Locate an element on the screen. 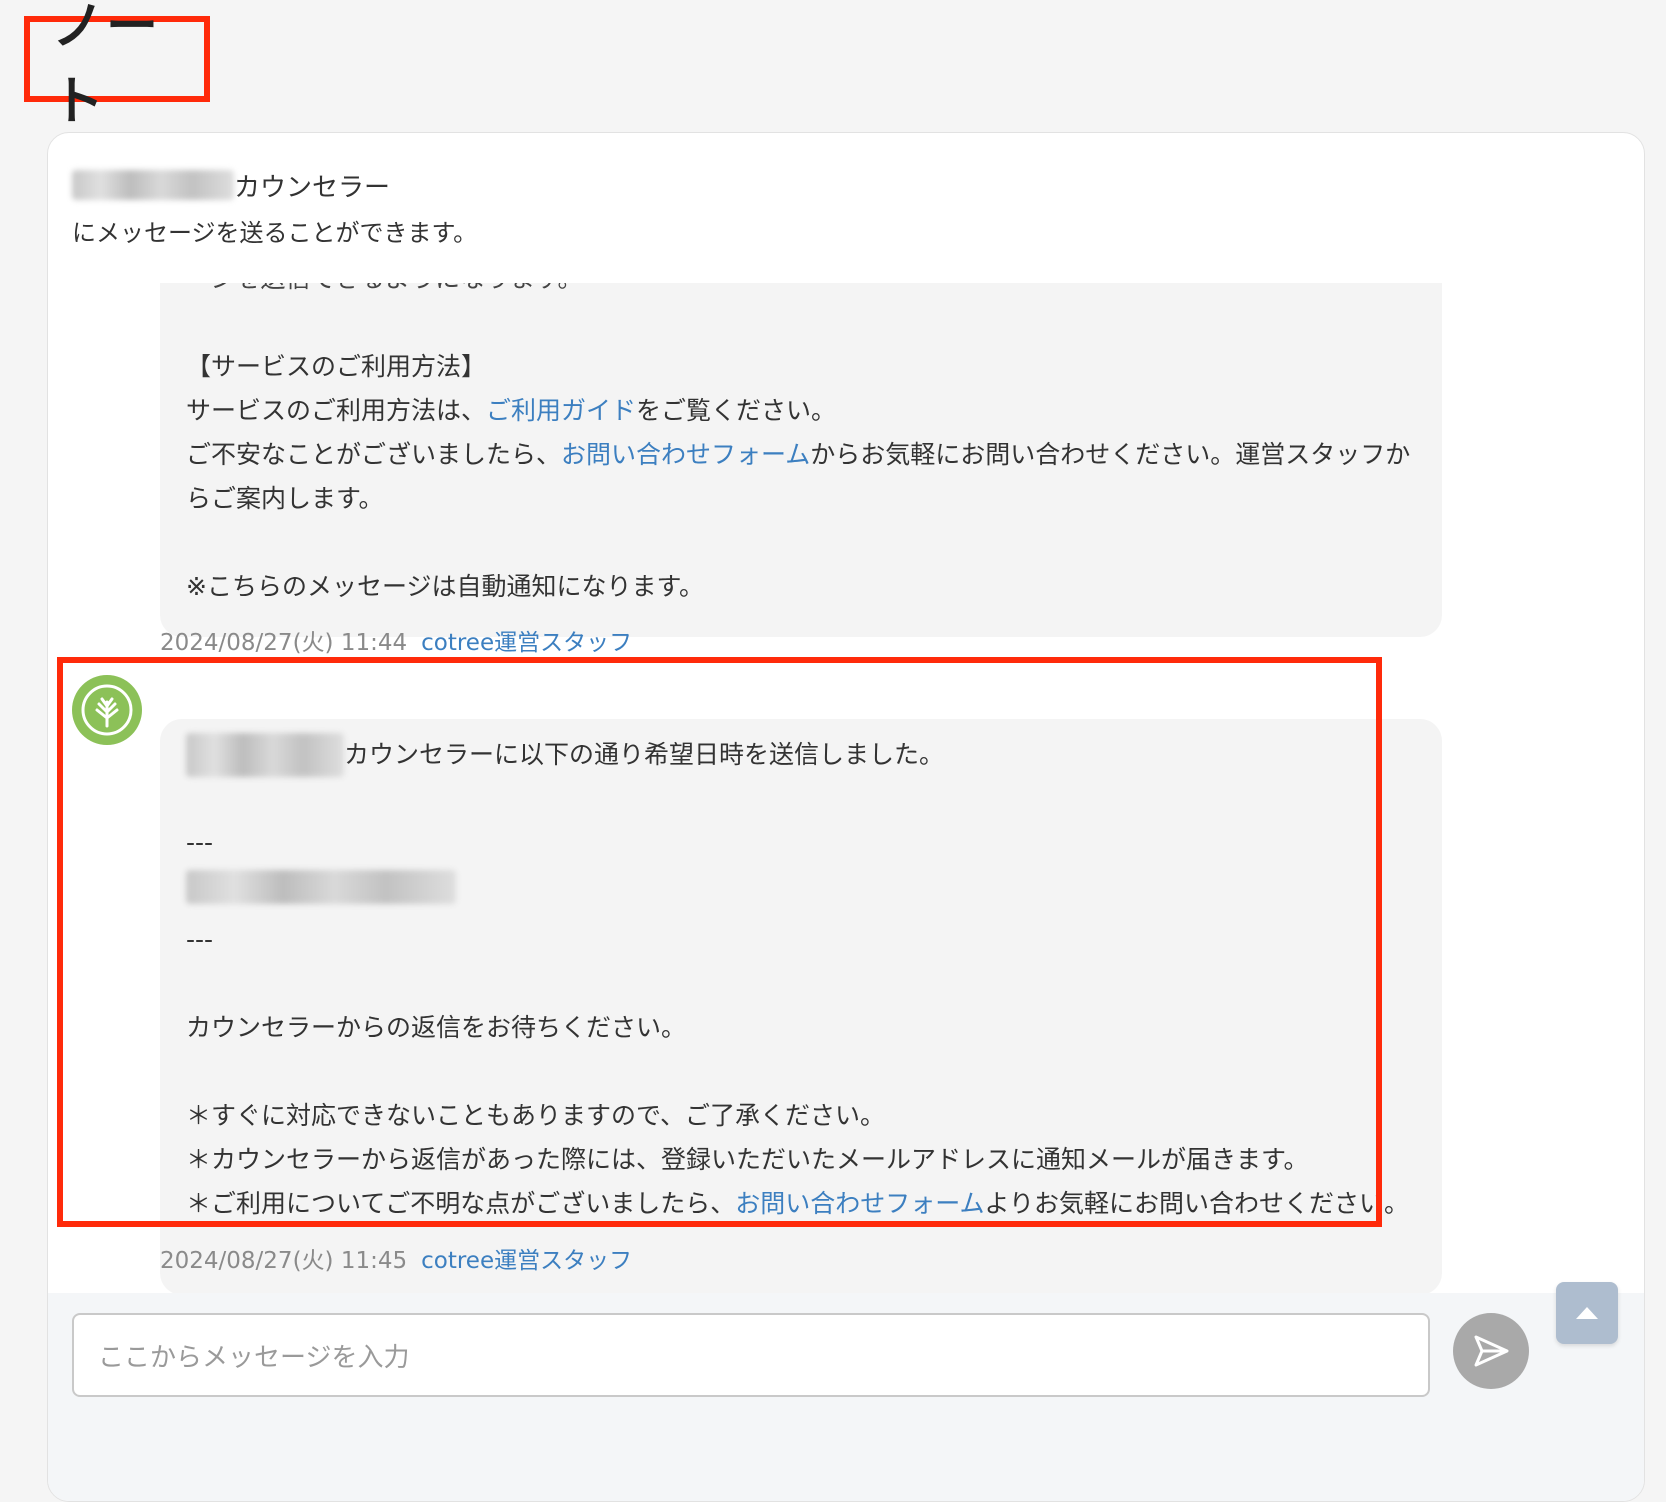  section-title: 【サービスのご利用方法】 is located at coordinates (336, 366).